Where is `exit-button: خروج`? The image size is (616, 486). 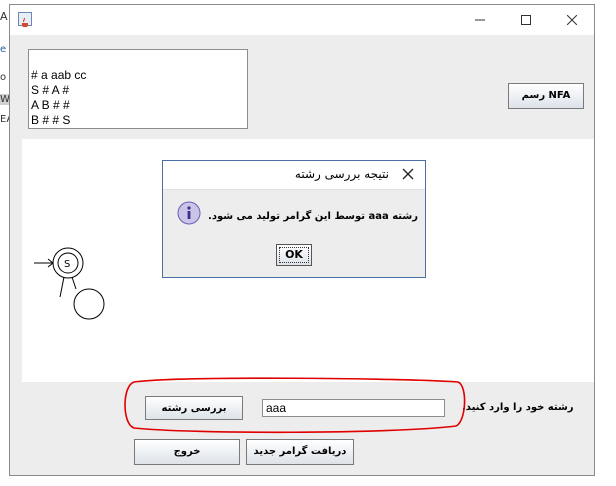 exit-button: خروج is located at coordinates (187, 452).